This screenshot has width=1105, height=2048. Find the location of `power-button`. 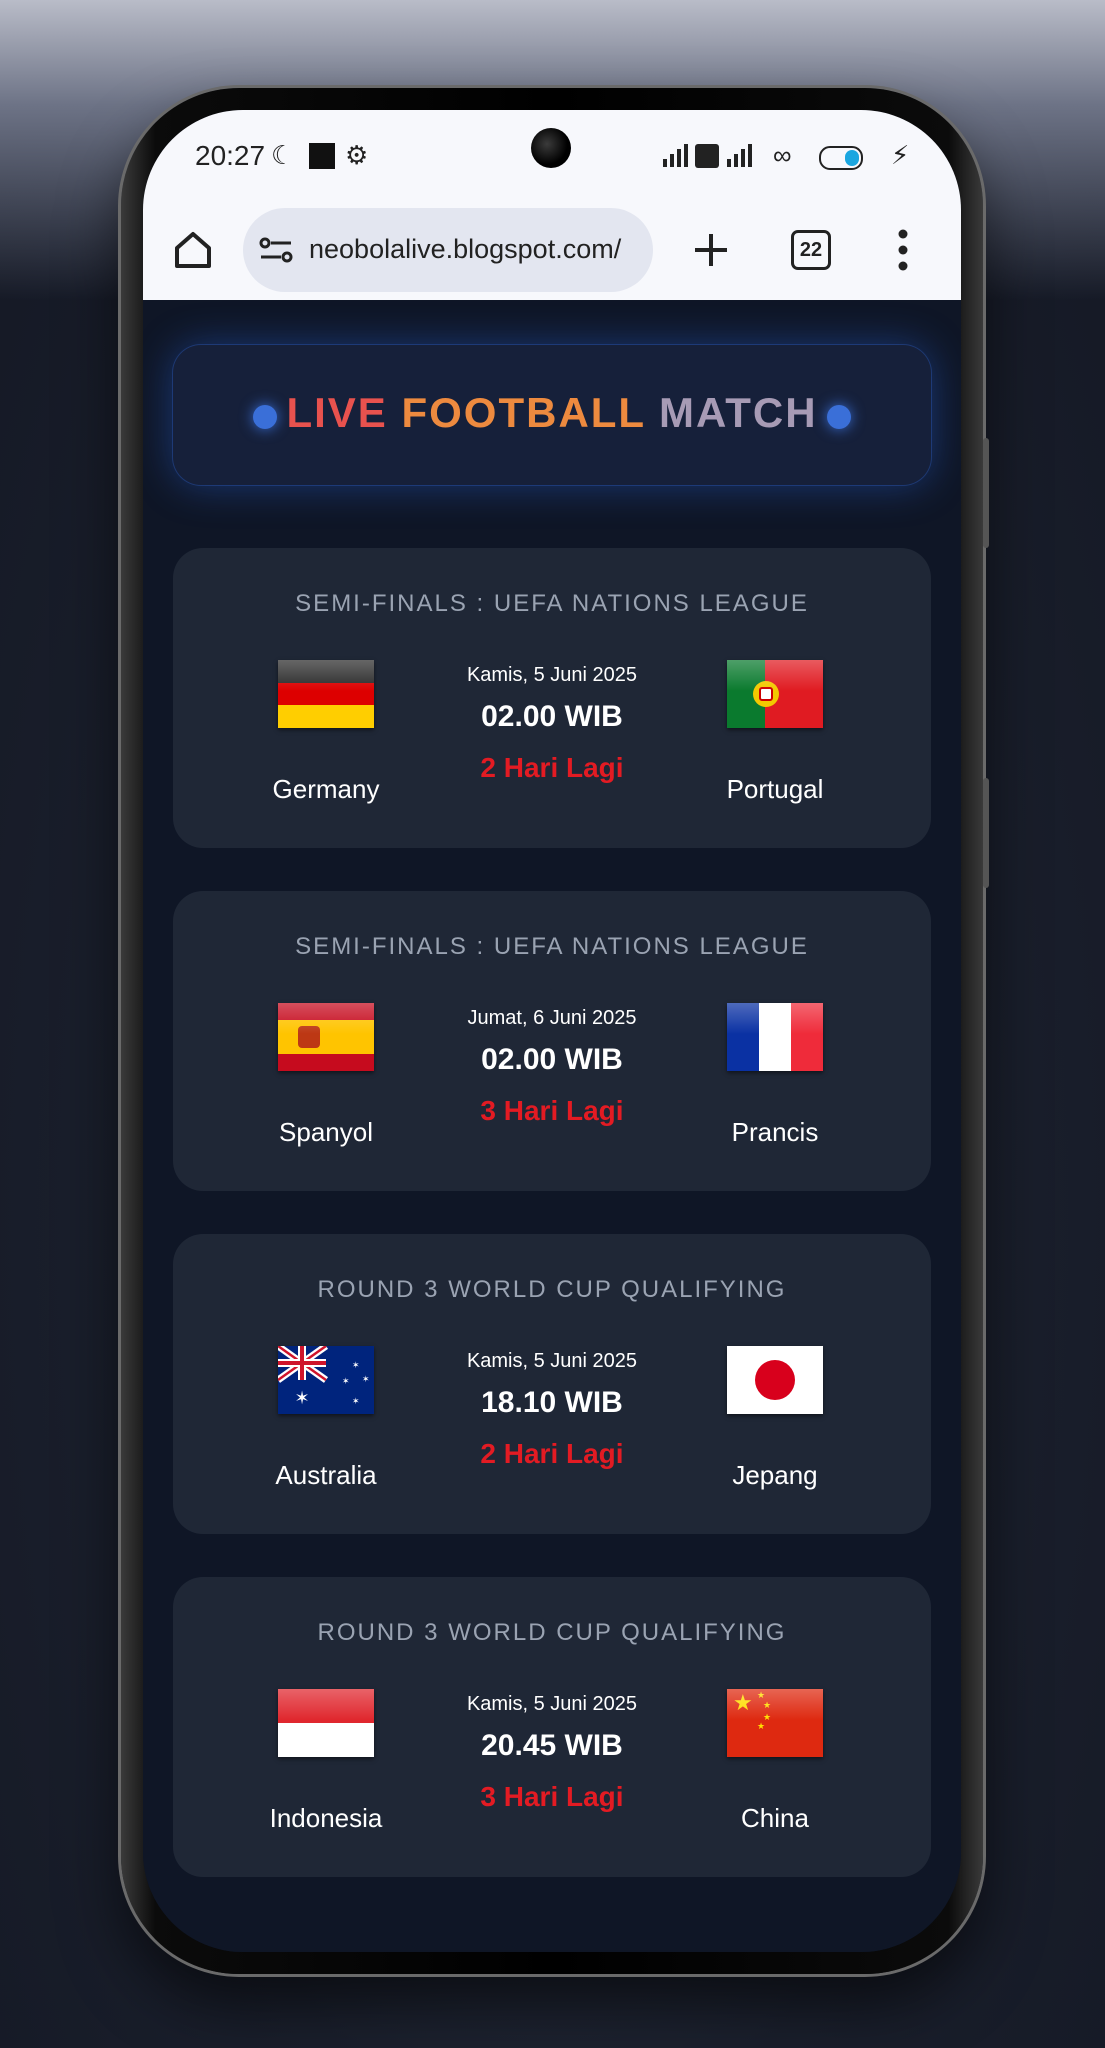

power-button is located at coordinates (986, 833).